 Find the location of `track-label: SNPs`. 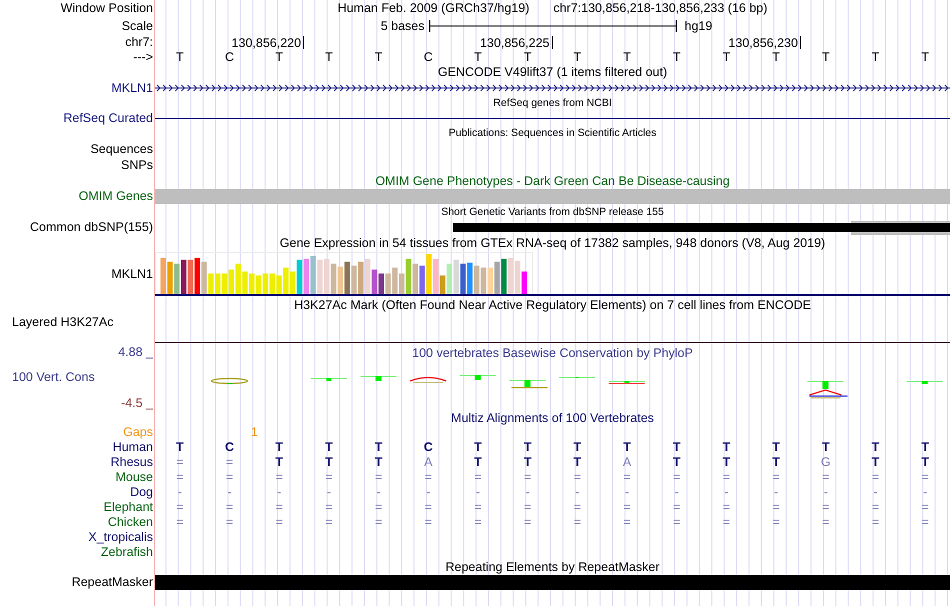

track-label: SNPs is located at coordinates (137, 165).